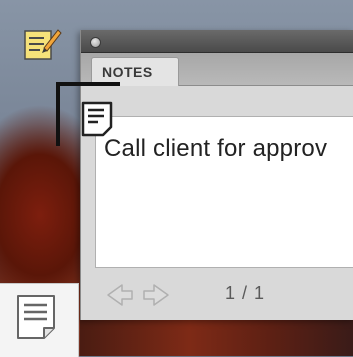 The height and width of the screenshot is (357, 353). Describe the element at coordinates (215, 149) in the screenshot. I see `note-text: Call client for approv` at that location.